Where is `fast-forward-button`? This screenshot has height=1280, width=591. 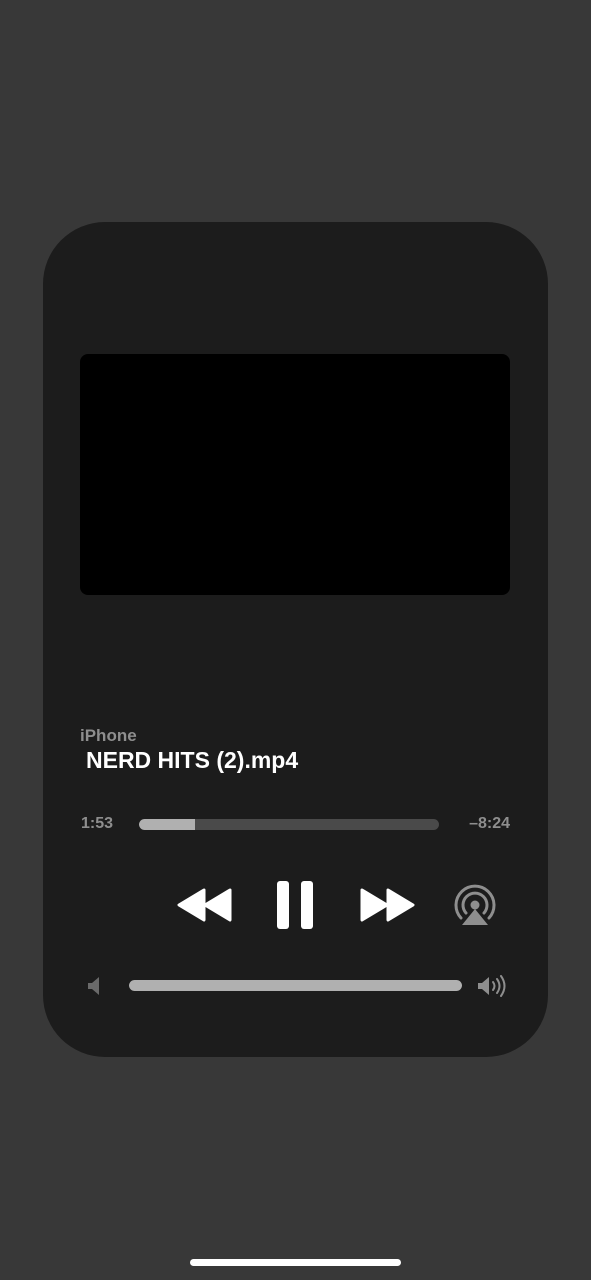
fast-forward-button is located at coordinates (387, 905).